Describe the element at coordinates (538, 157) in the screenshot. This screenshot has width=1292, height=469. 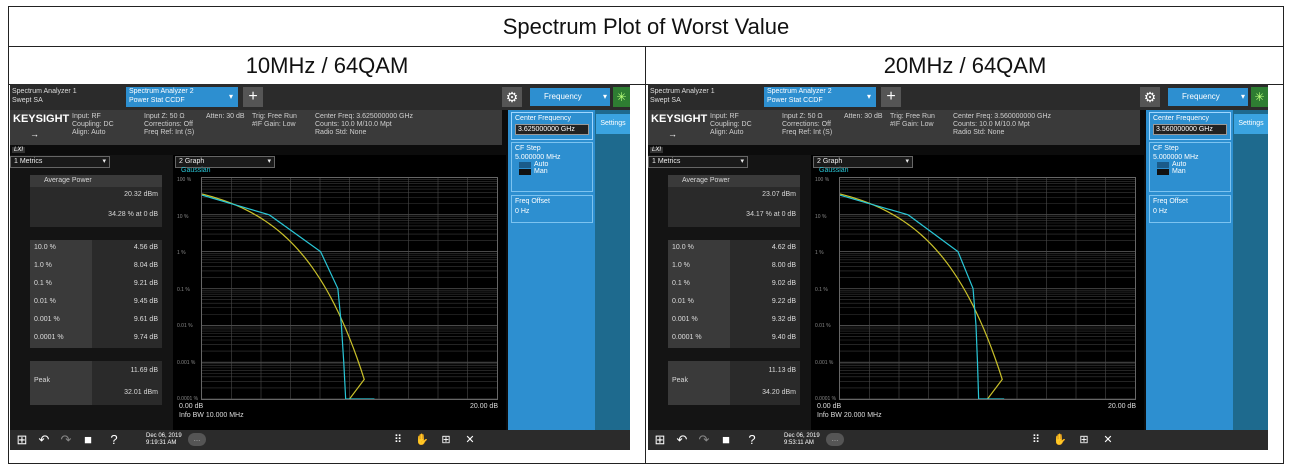
I see `cf-step-value: 5.000000 MHz` at that location.